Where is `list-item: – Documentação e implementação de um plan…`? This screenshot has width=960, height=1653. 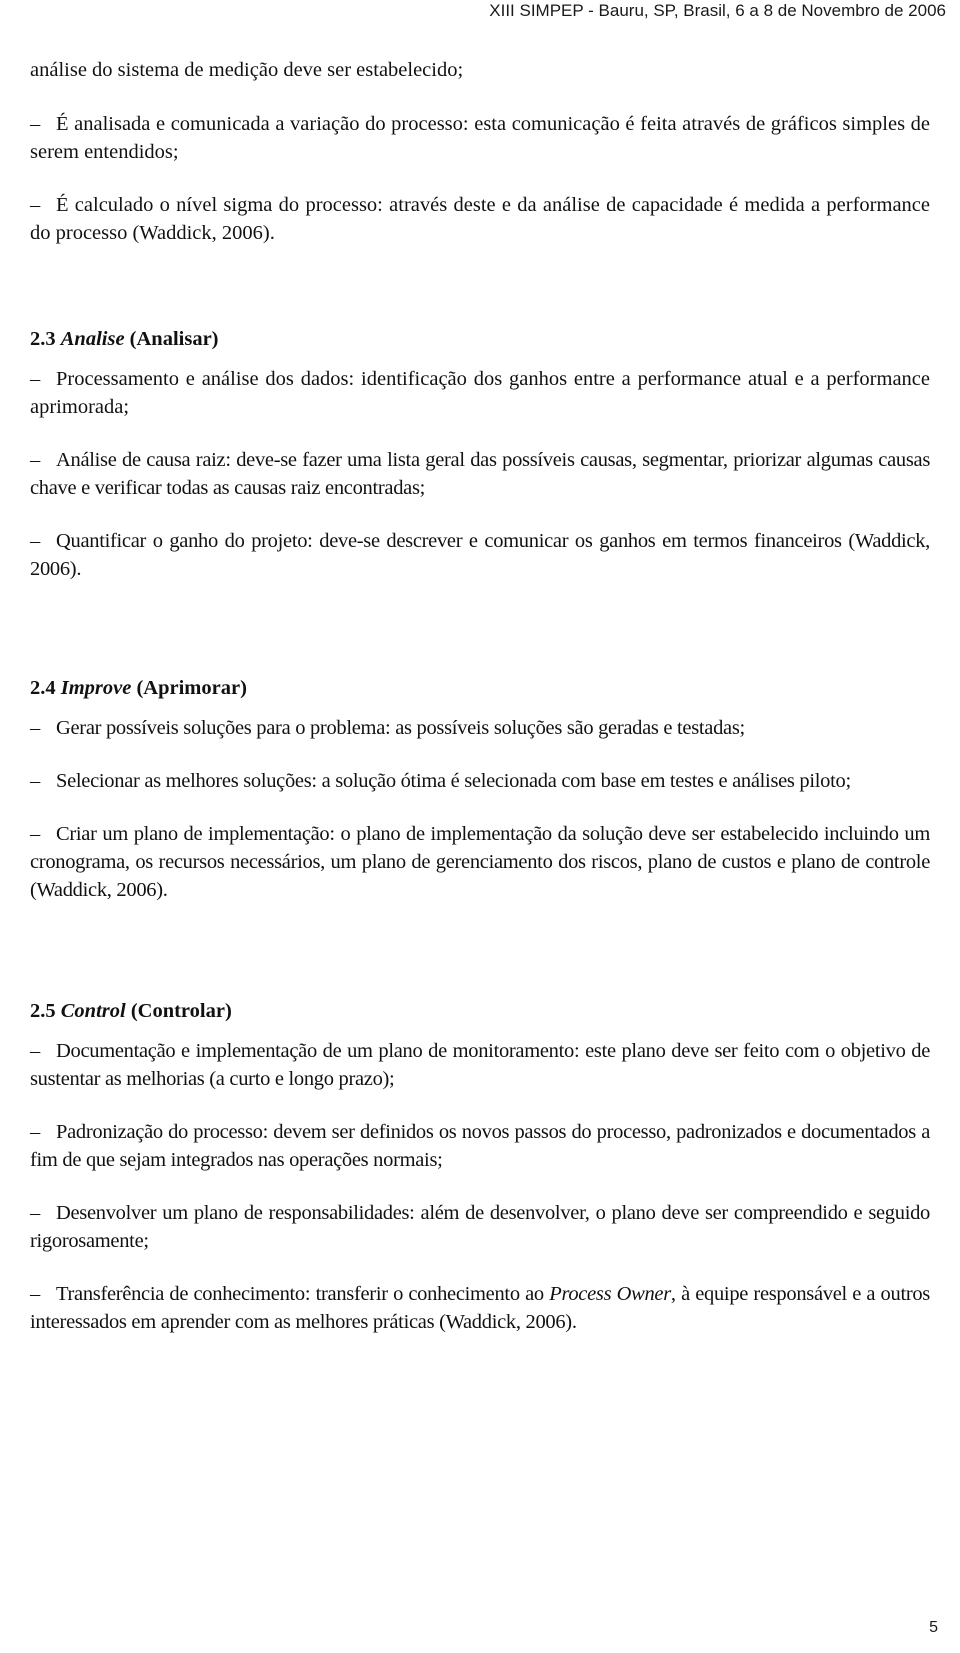 list-item: – Documentação e implementação de um plan… is located at coordinates (480, 1065).